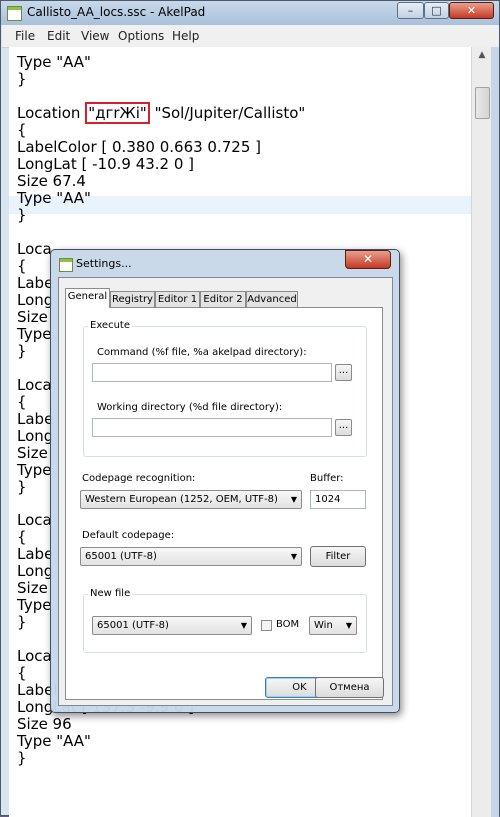 This screenshot has width=500, height=817. Describe the element at coordinates (128, 535) in the screenshot. I see `default-codepage-label: Default codepage:` at that location.